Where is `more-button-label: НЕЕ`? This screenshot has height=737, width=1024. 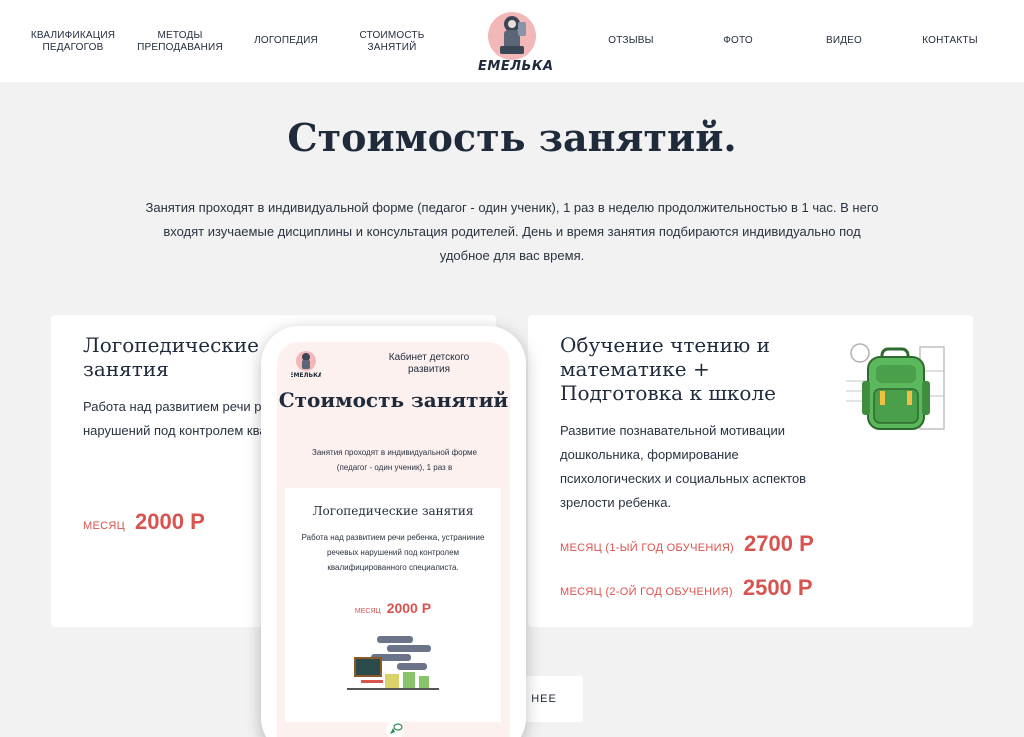
more-button-label: НЕЕ is located at coordinates (544, 699).